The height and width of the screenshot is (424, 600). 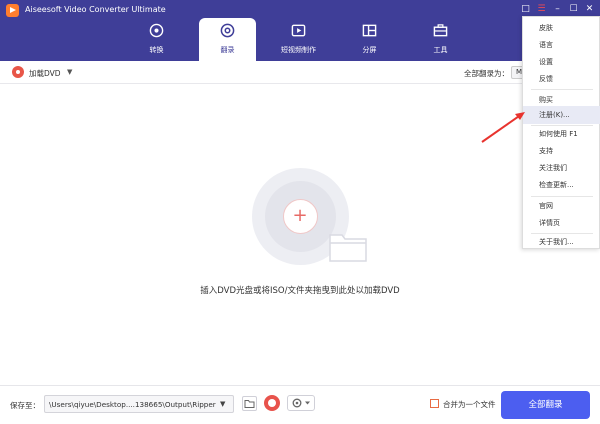 I want to click on ripper-toolbar: 加载DVD ▼ 全部翻录为： M, so click(x=300, y=72).